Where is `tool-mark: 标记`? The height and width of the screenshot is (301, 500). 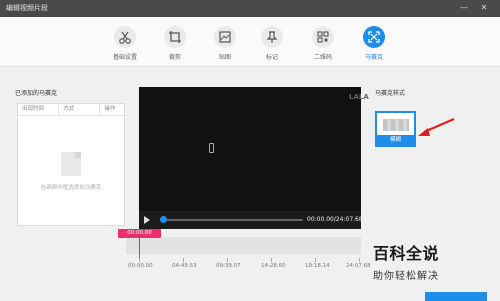
tool-mark: 标记 is located at coordinates (272, 43).